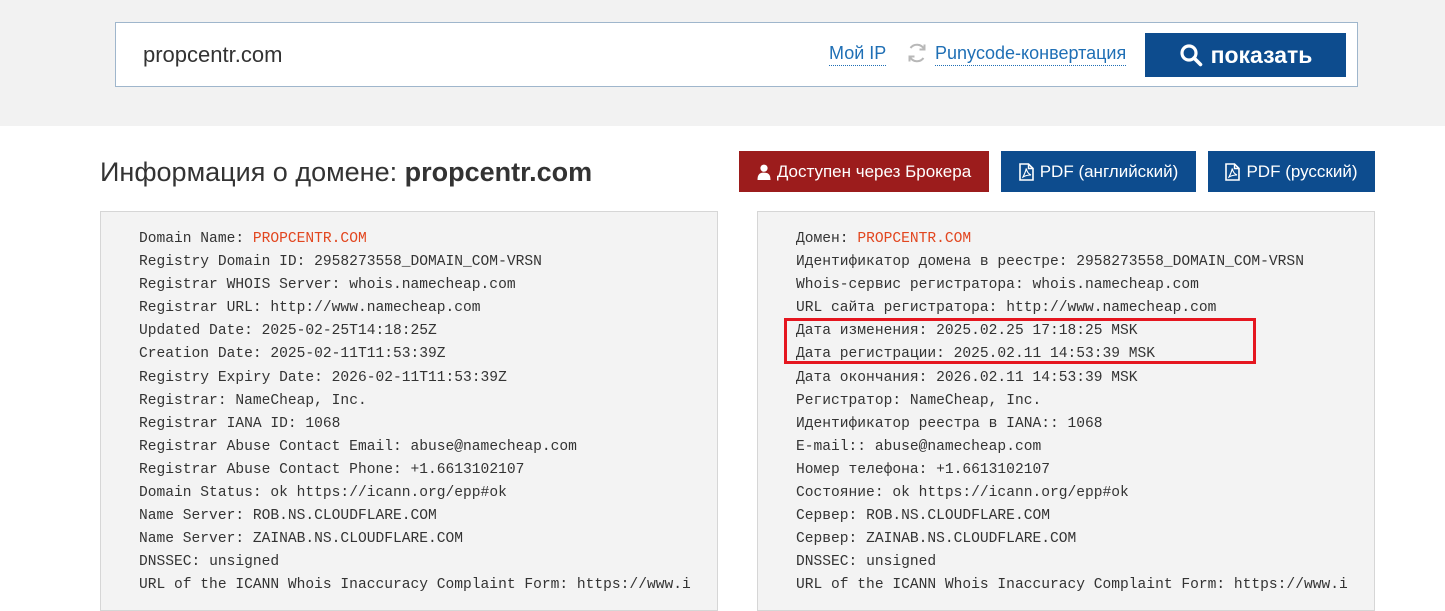 The image size is (1445, 611). Describe the element at coordinates (227, 262) in the screenshot. I see `whois-label: Registry Domain ID:` at that location.